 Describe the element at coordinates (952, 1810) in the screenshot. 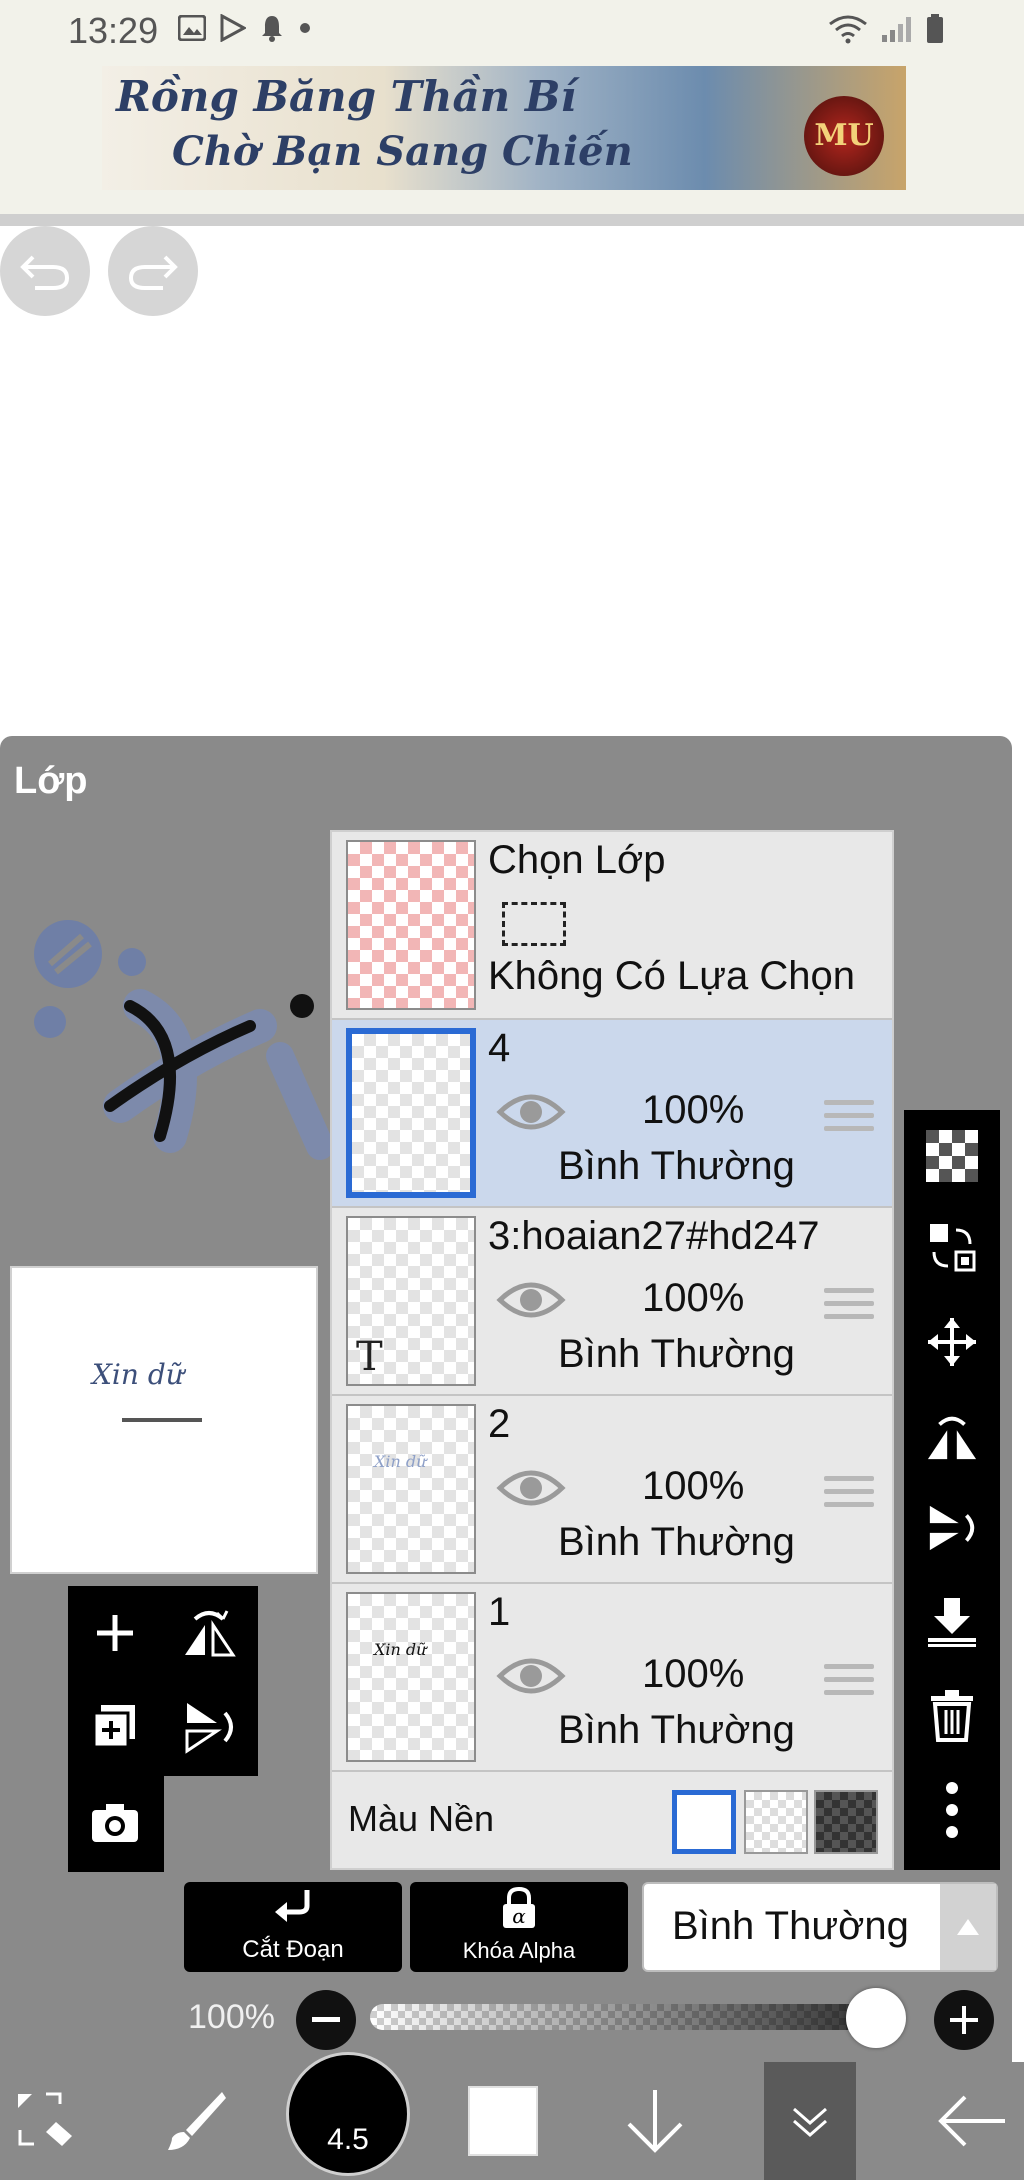

I see `more-options-button` at that location.